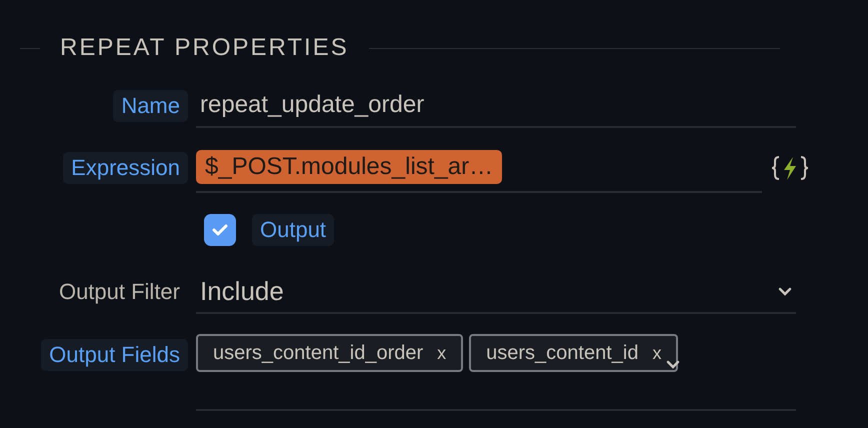  What do you see at coordinates (562, 353) in the screenshot?
I see `tag-text: users_content_id` at bounding box center [562, 353].